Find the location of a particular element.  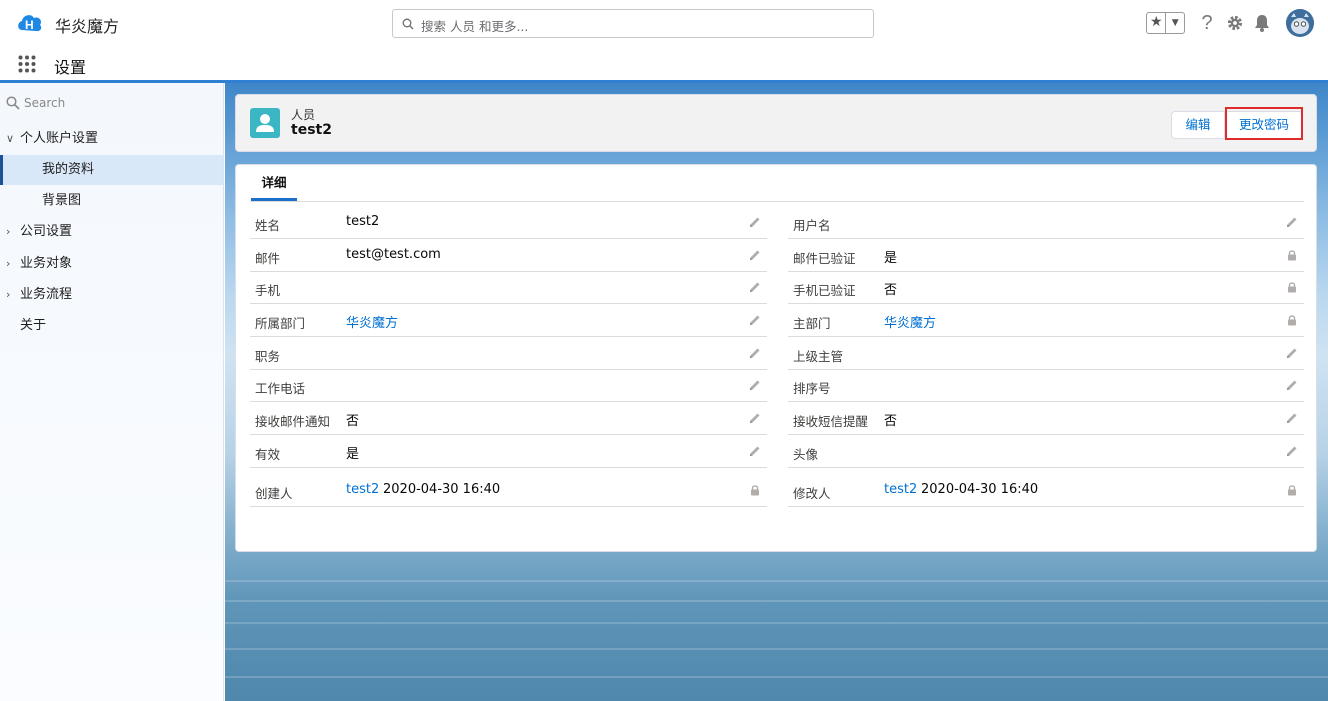

app-logo-icon: H is located at coordinates (30, 23).